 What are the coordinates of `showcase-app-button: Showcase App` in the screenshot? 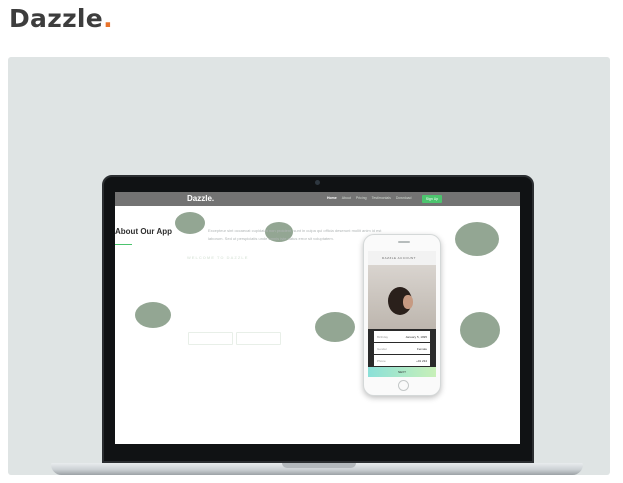 It's located at (210, 338).